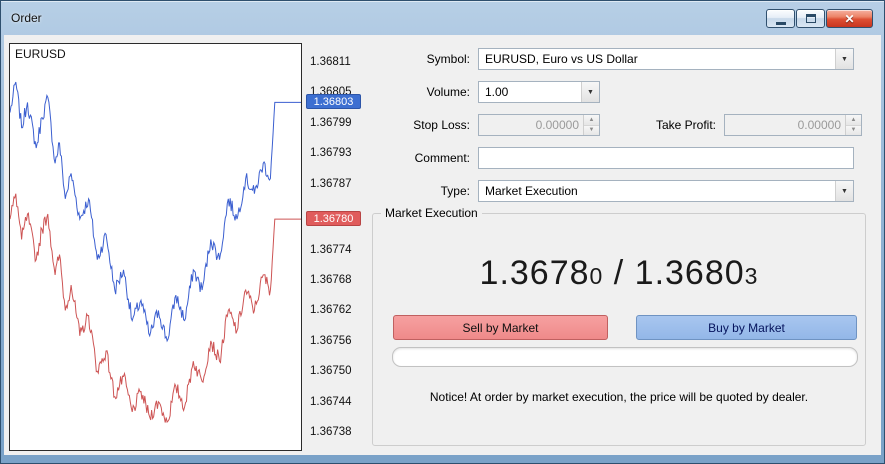  Describe the element at coordinates (531, 191) in the screenshot. I see `type-value: Market Execution` at that location.